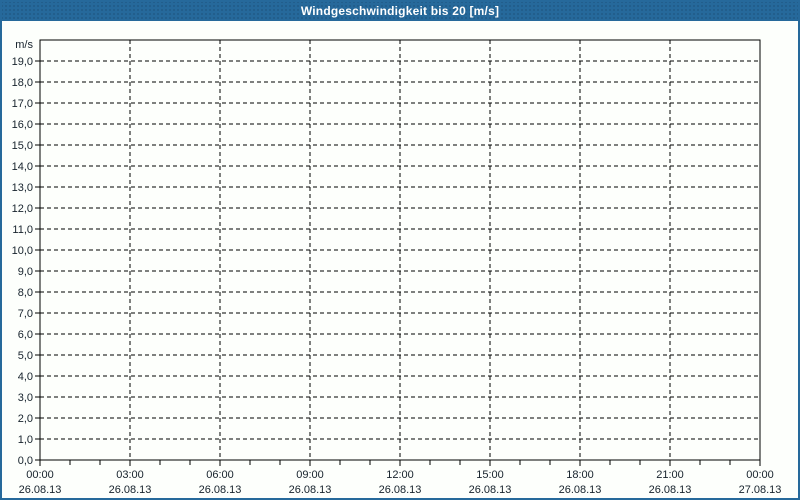 This screenshot has width=800, height=500. What do you see at coordinates (25, 377) in the screenshot?
I see `y-tick-label: 4,0` at bounding box center [25, 377].